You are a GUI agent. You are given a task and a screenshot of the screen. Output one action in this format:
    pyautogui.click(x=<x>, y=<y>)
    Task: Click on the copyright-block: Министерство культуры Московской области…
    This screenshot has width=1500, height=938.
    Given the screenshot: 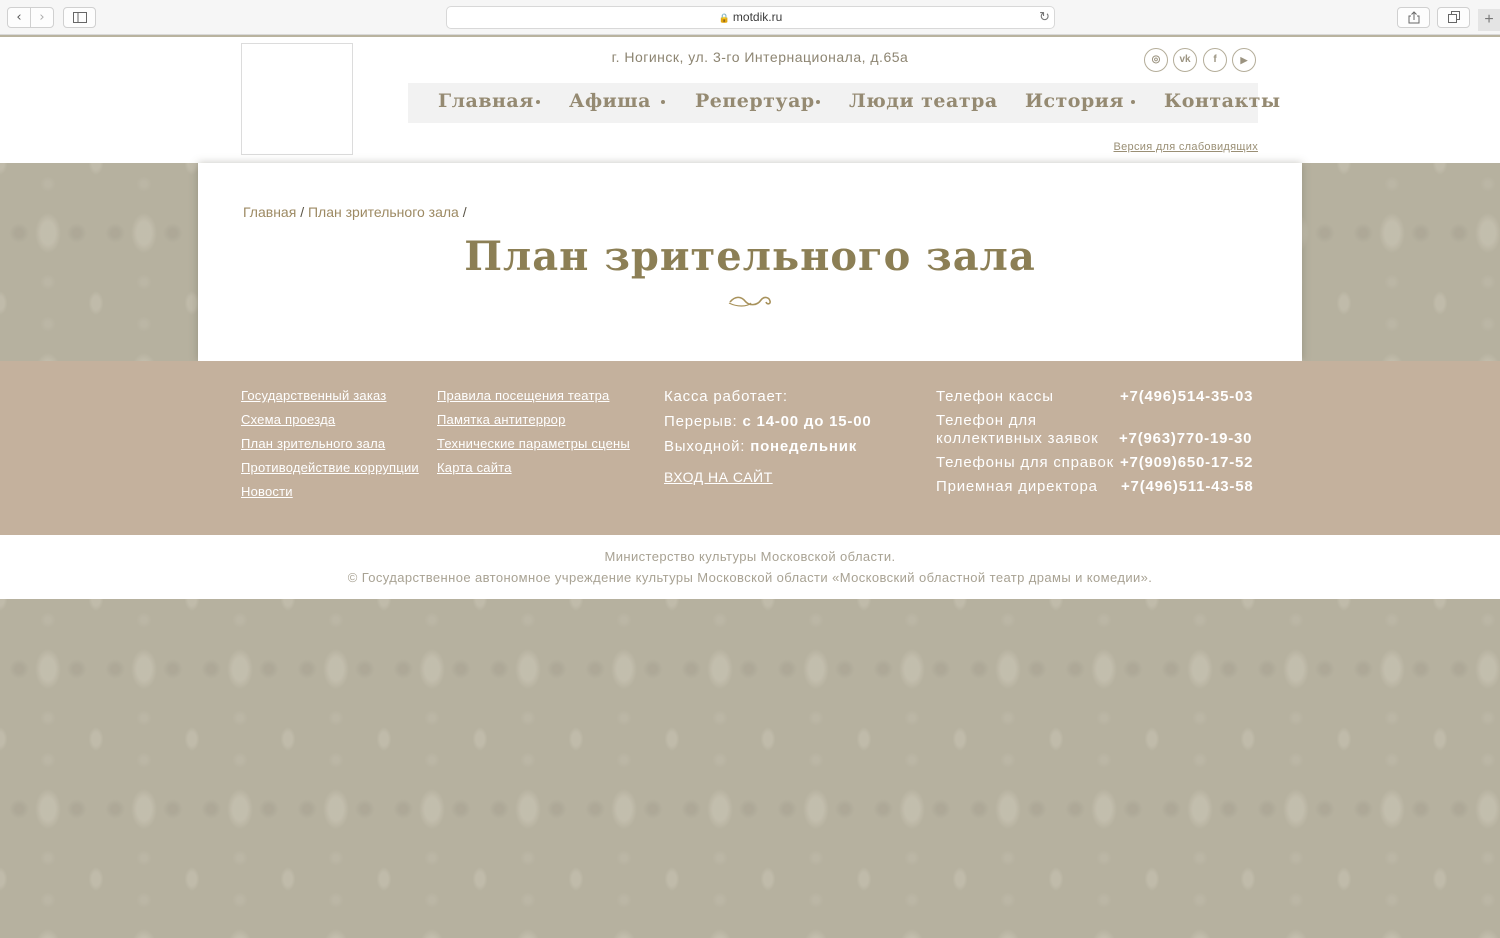 What is the action you would take?
    pyautogui.click(x=750, y=567)
    